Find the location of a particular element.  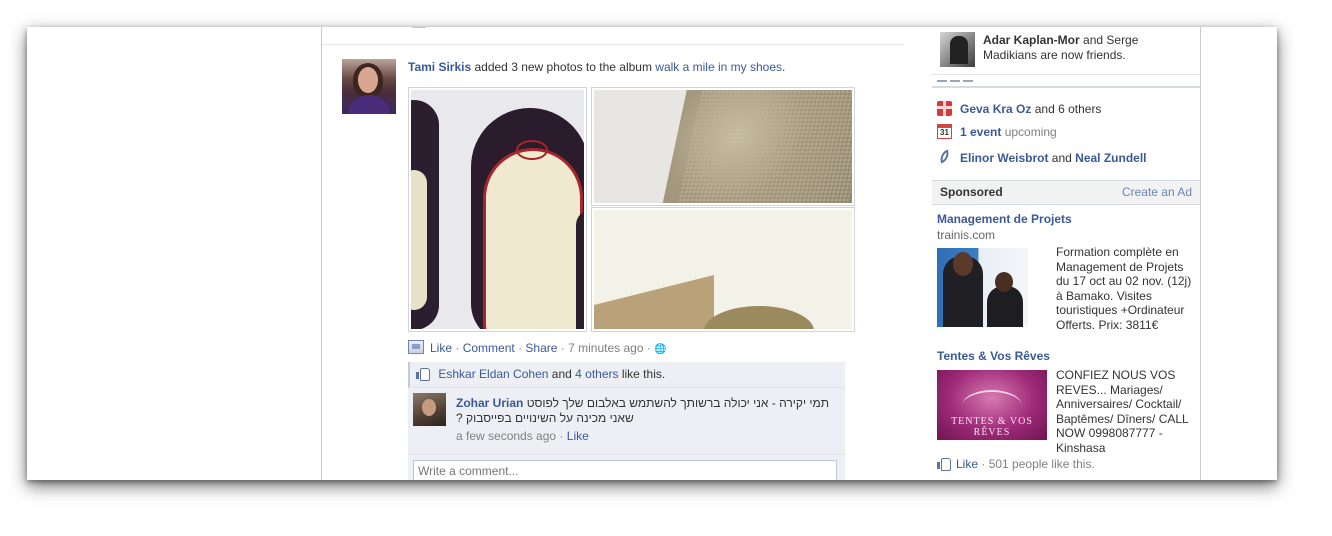

sponsored-title: Sponsored is located at coordinates (971, 192).